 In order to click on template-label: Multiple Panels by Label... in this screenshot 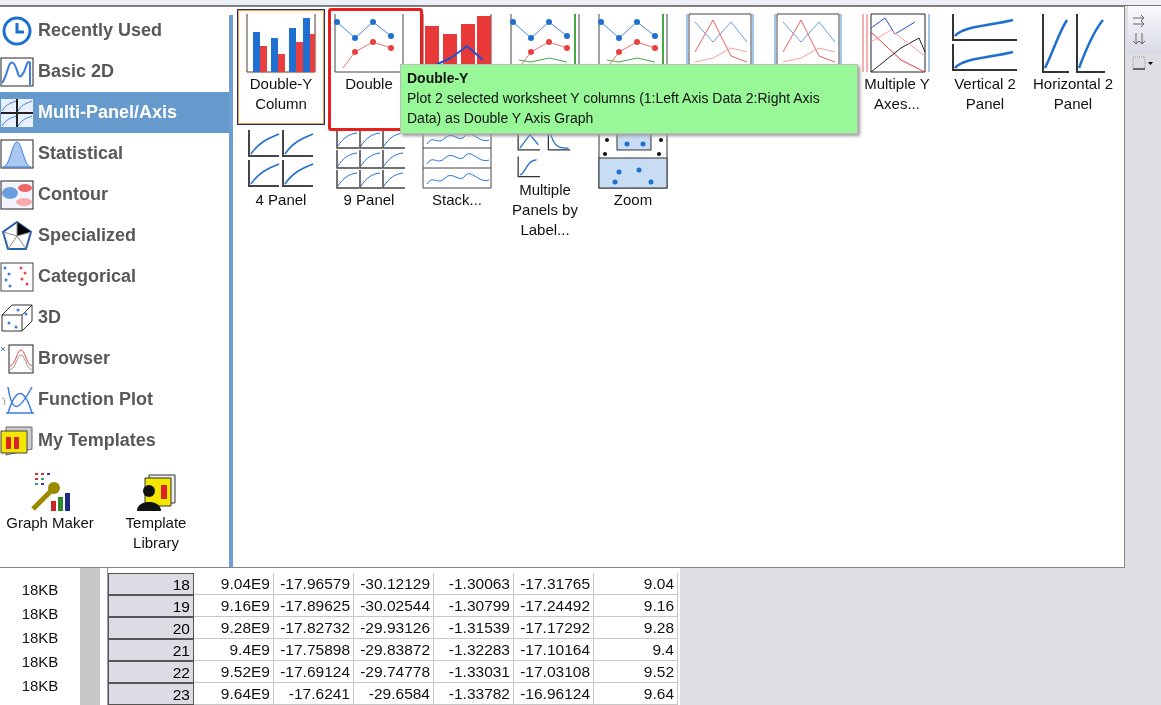, I will do `click(545, 210)`.